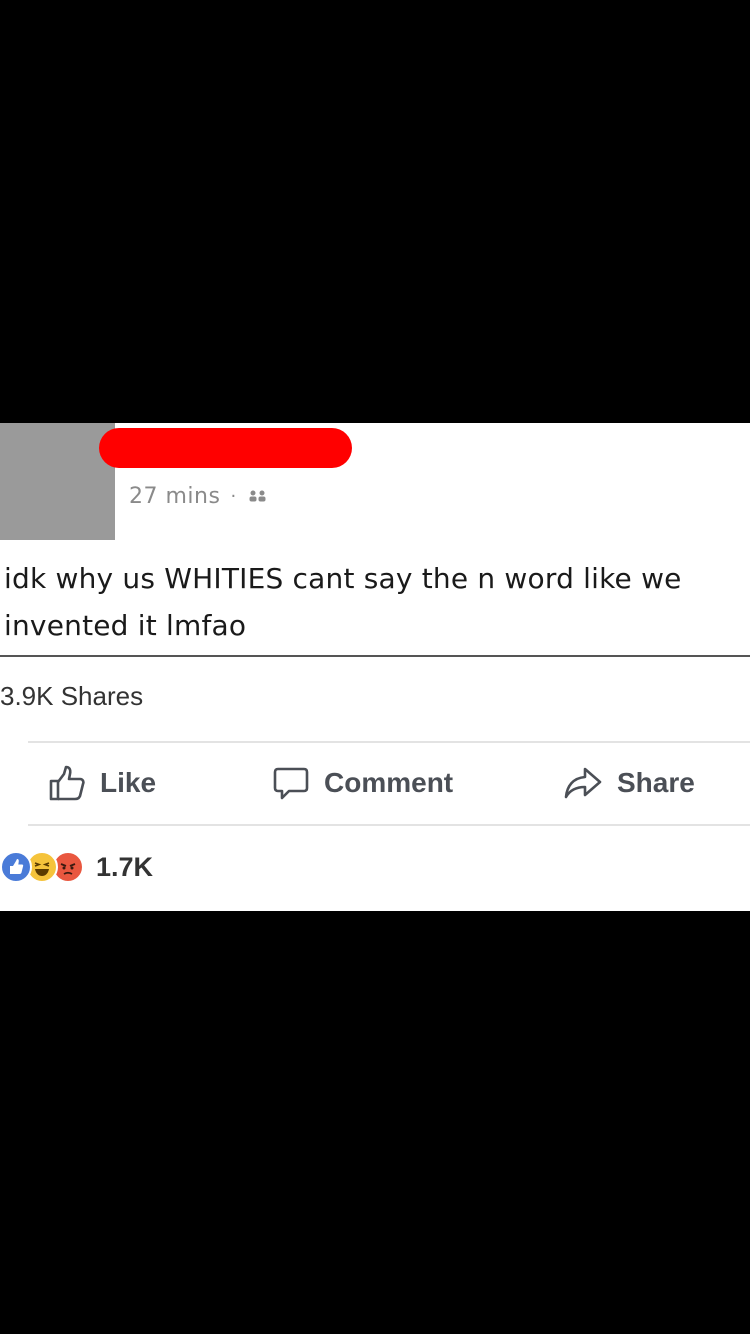 Image resolution: width=750 pixels, height=1334 pixels. I want to click on comment-label: Comment, so click(389, 782).